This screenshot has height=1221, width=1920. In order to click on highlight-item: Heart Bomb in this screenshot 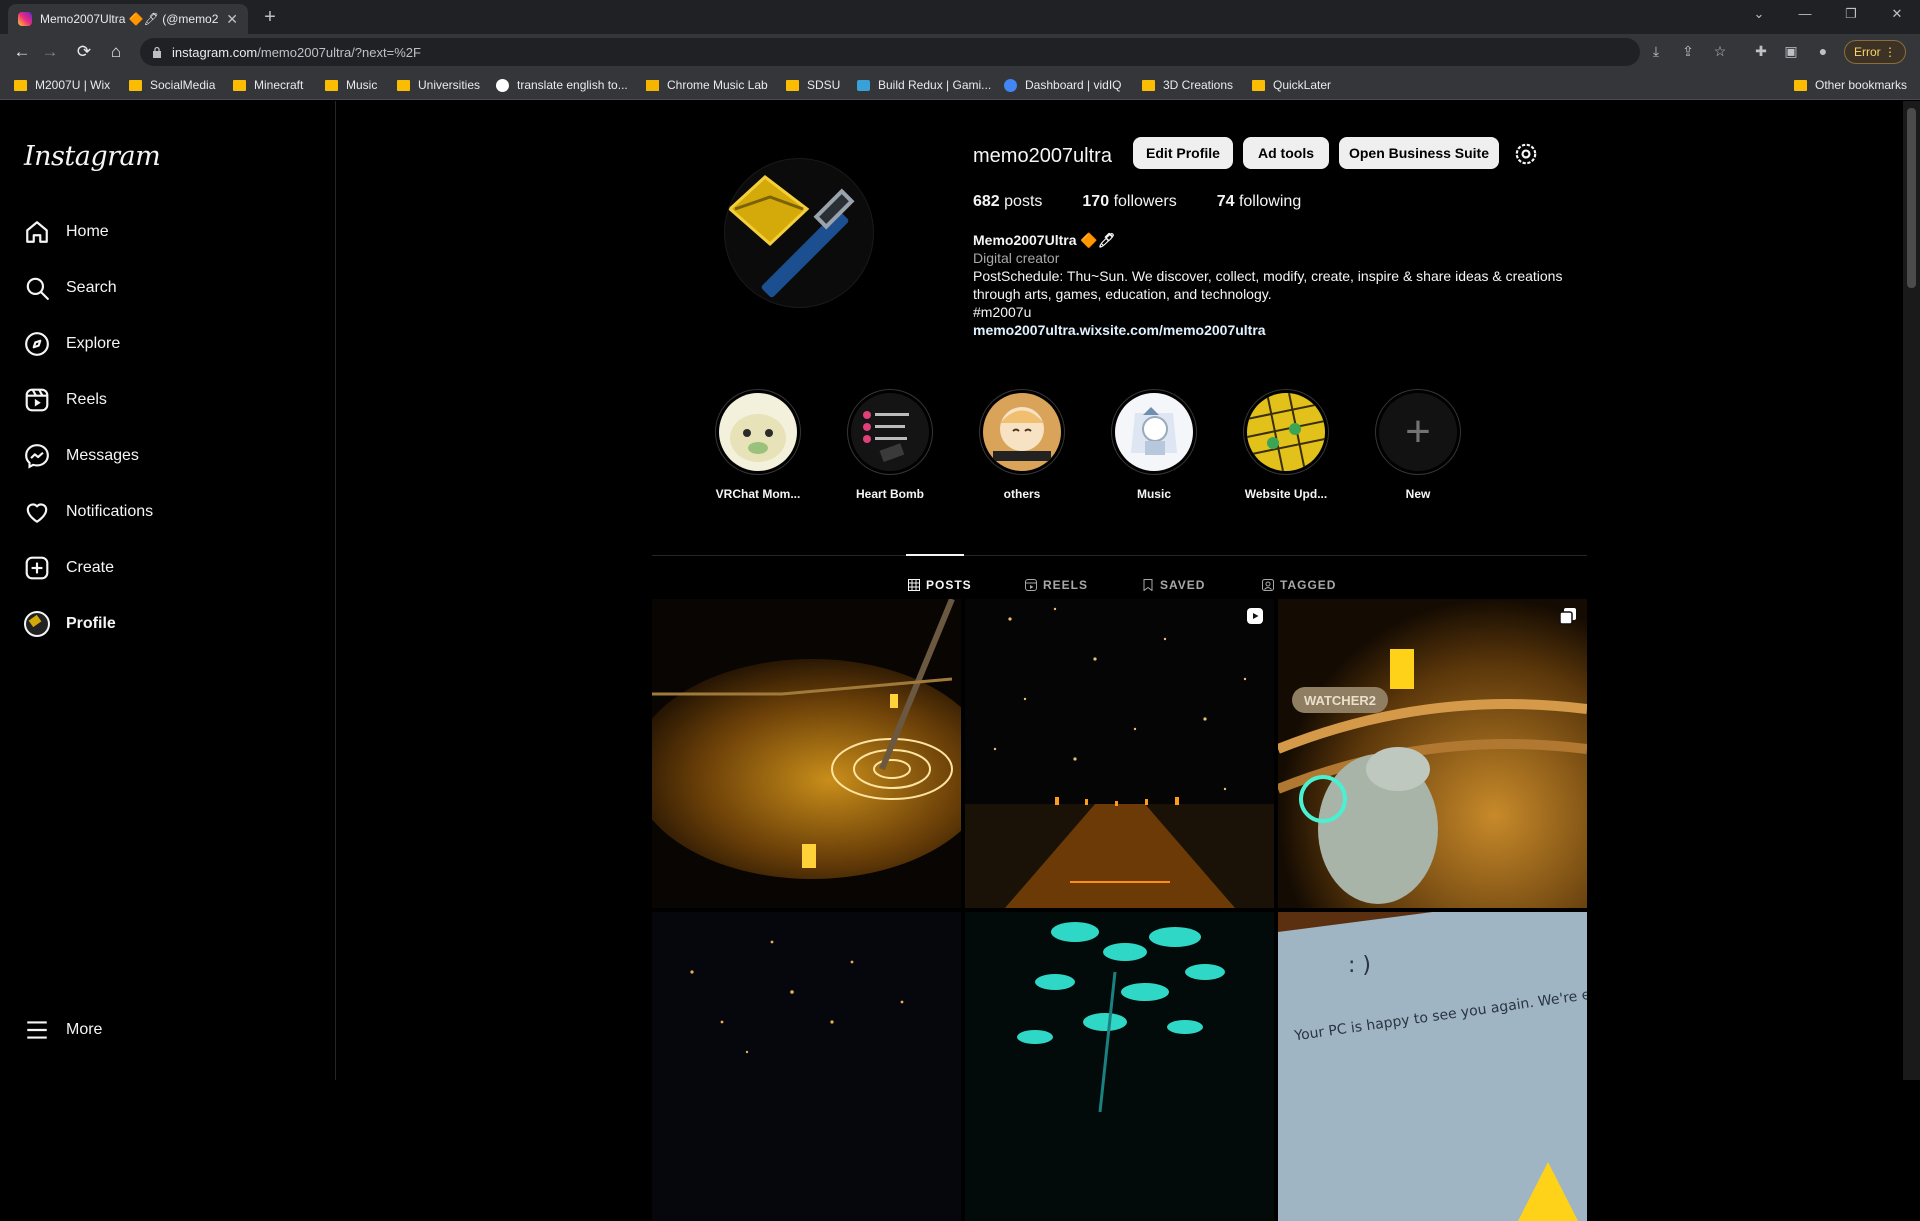, I will do `click(890, 445)`.